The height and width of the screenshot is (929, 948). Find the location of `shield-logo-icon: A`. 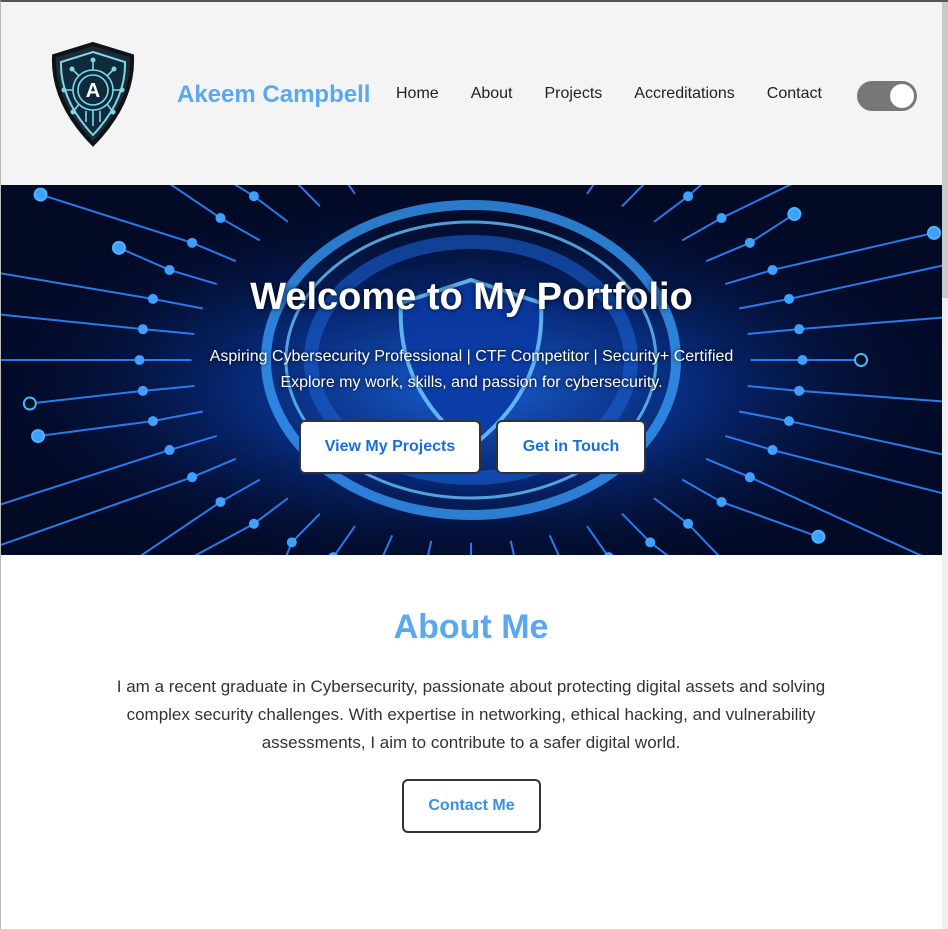

shield-logo-icon: A is located at coordinates (93, 94).